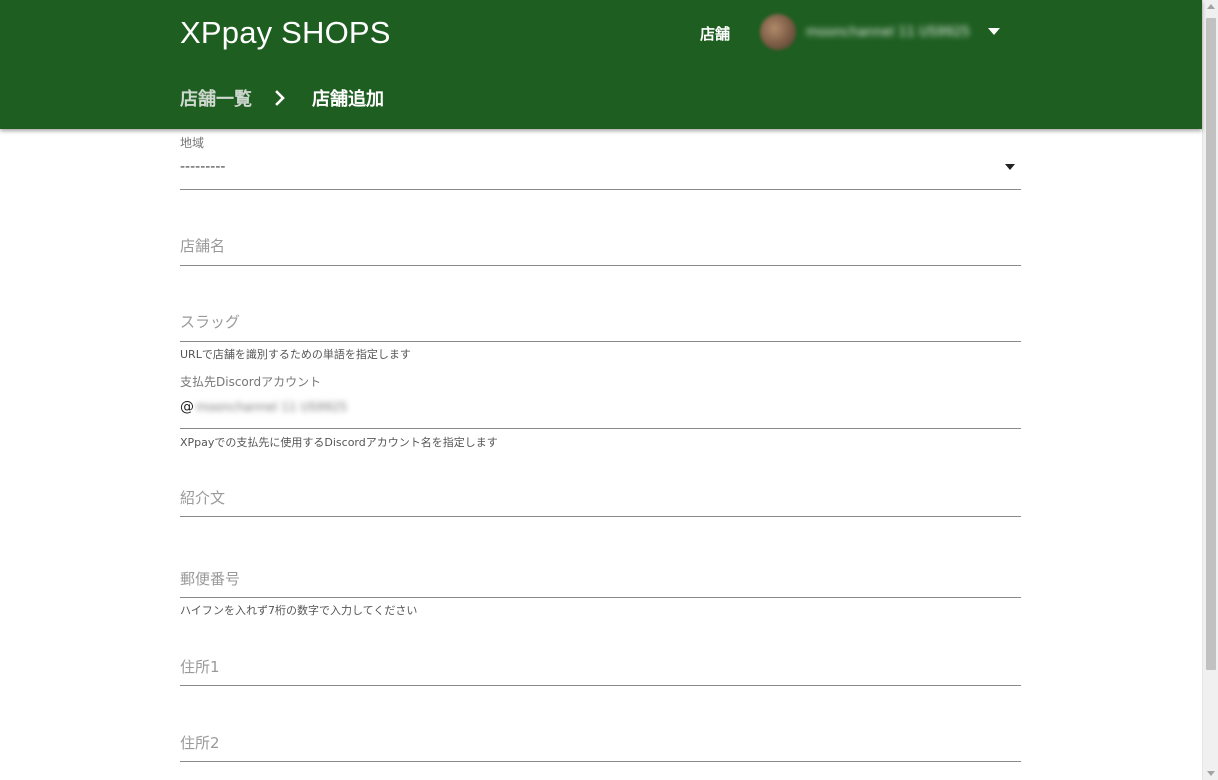 The image size is (1218, 780). Describe the element at coordinates (202, 167) in the screenshot. I see `region-value: ---------` at that location.